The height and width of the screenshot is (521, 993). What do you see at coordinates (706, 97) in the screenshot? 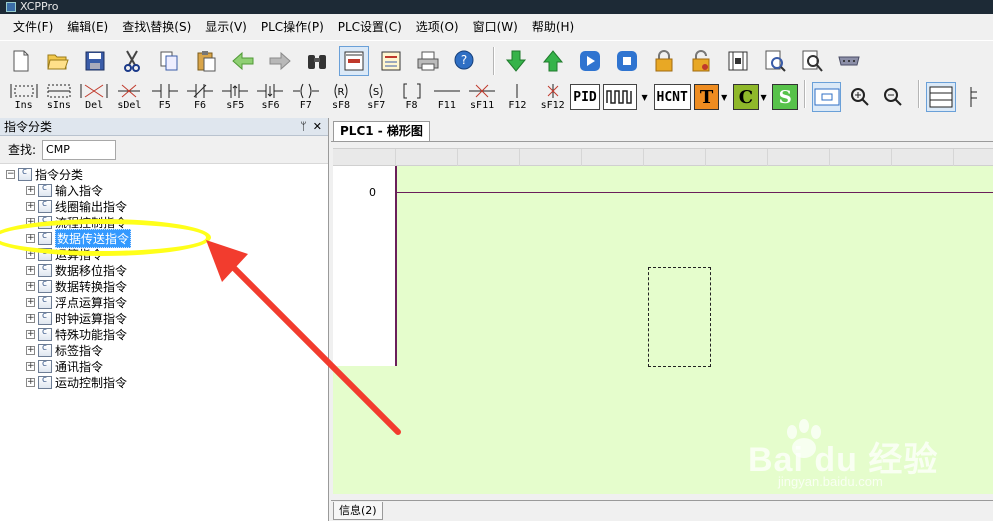
I see `timer-button: T` at bounding box center [706, 97].